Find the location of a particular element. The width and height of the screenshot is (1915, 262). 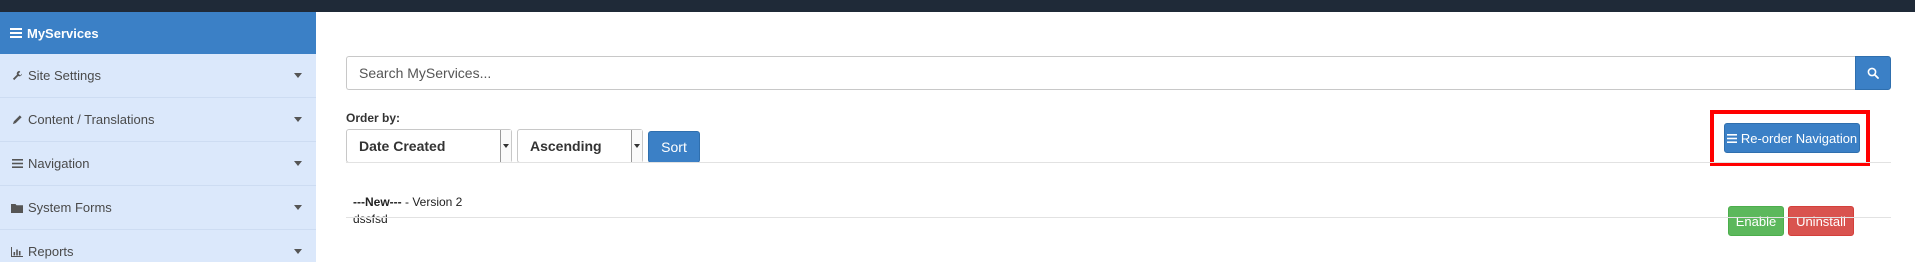

sort-button: Sort is located at coordinates (674, 147).